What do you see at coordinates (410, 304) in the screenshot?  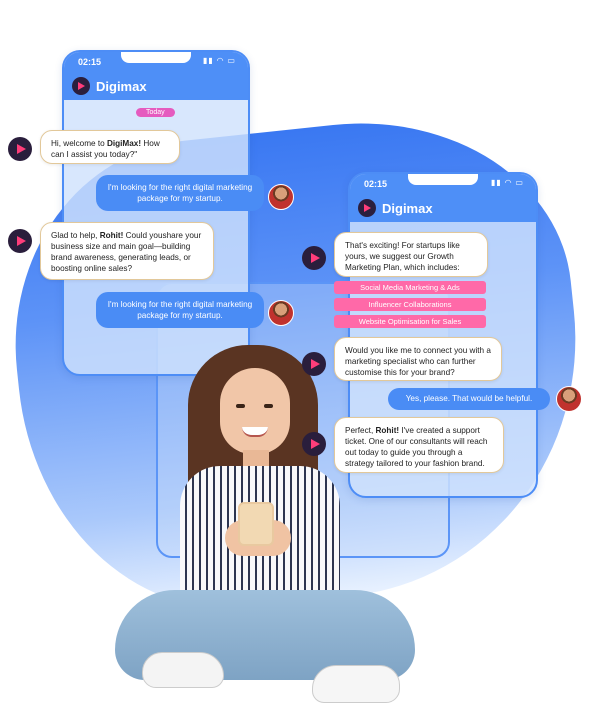 I see `option-chip: Influencer Collaborations` at bounding box center [410, 304].